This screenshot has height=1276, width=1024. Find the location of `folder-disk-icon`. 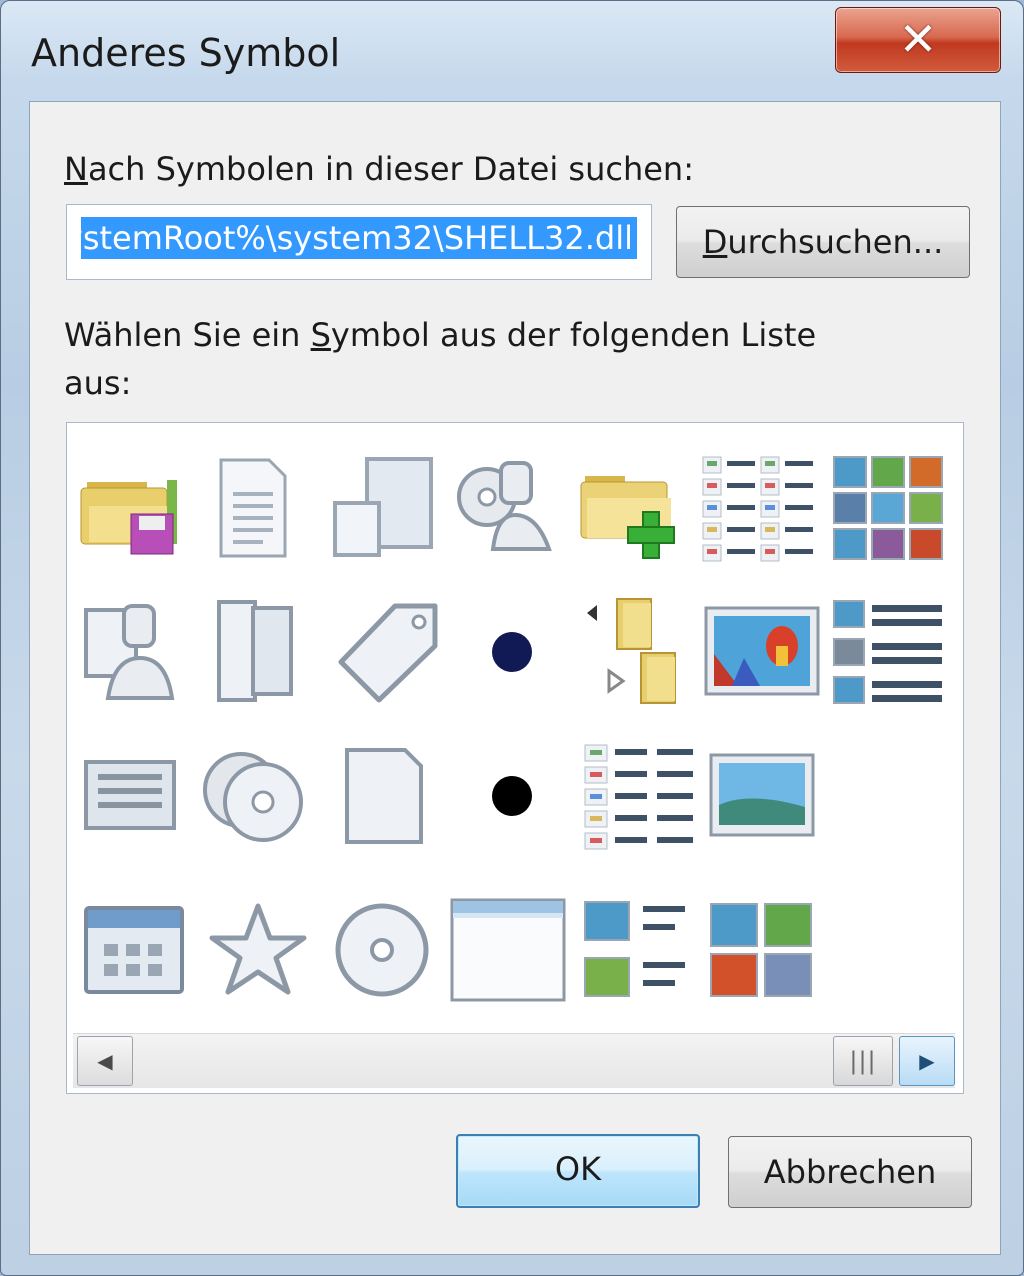

folder-disk-icon is located at coordinates (130, 508).